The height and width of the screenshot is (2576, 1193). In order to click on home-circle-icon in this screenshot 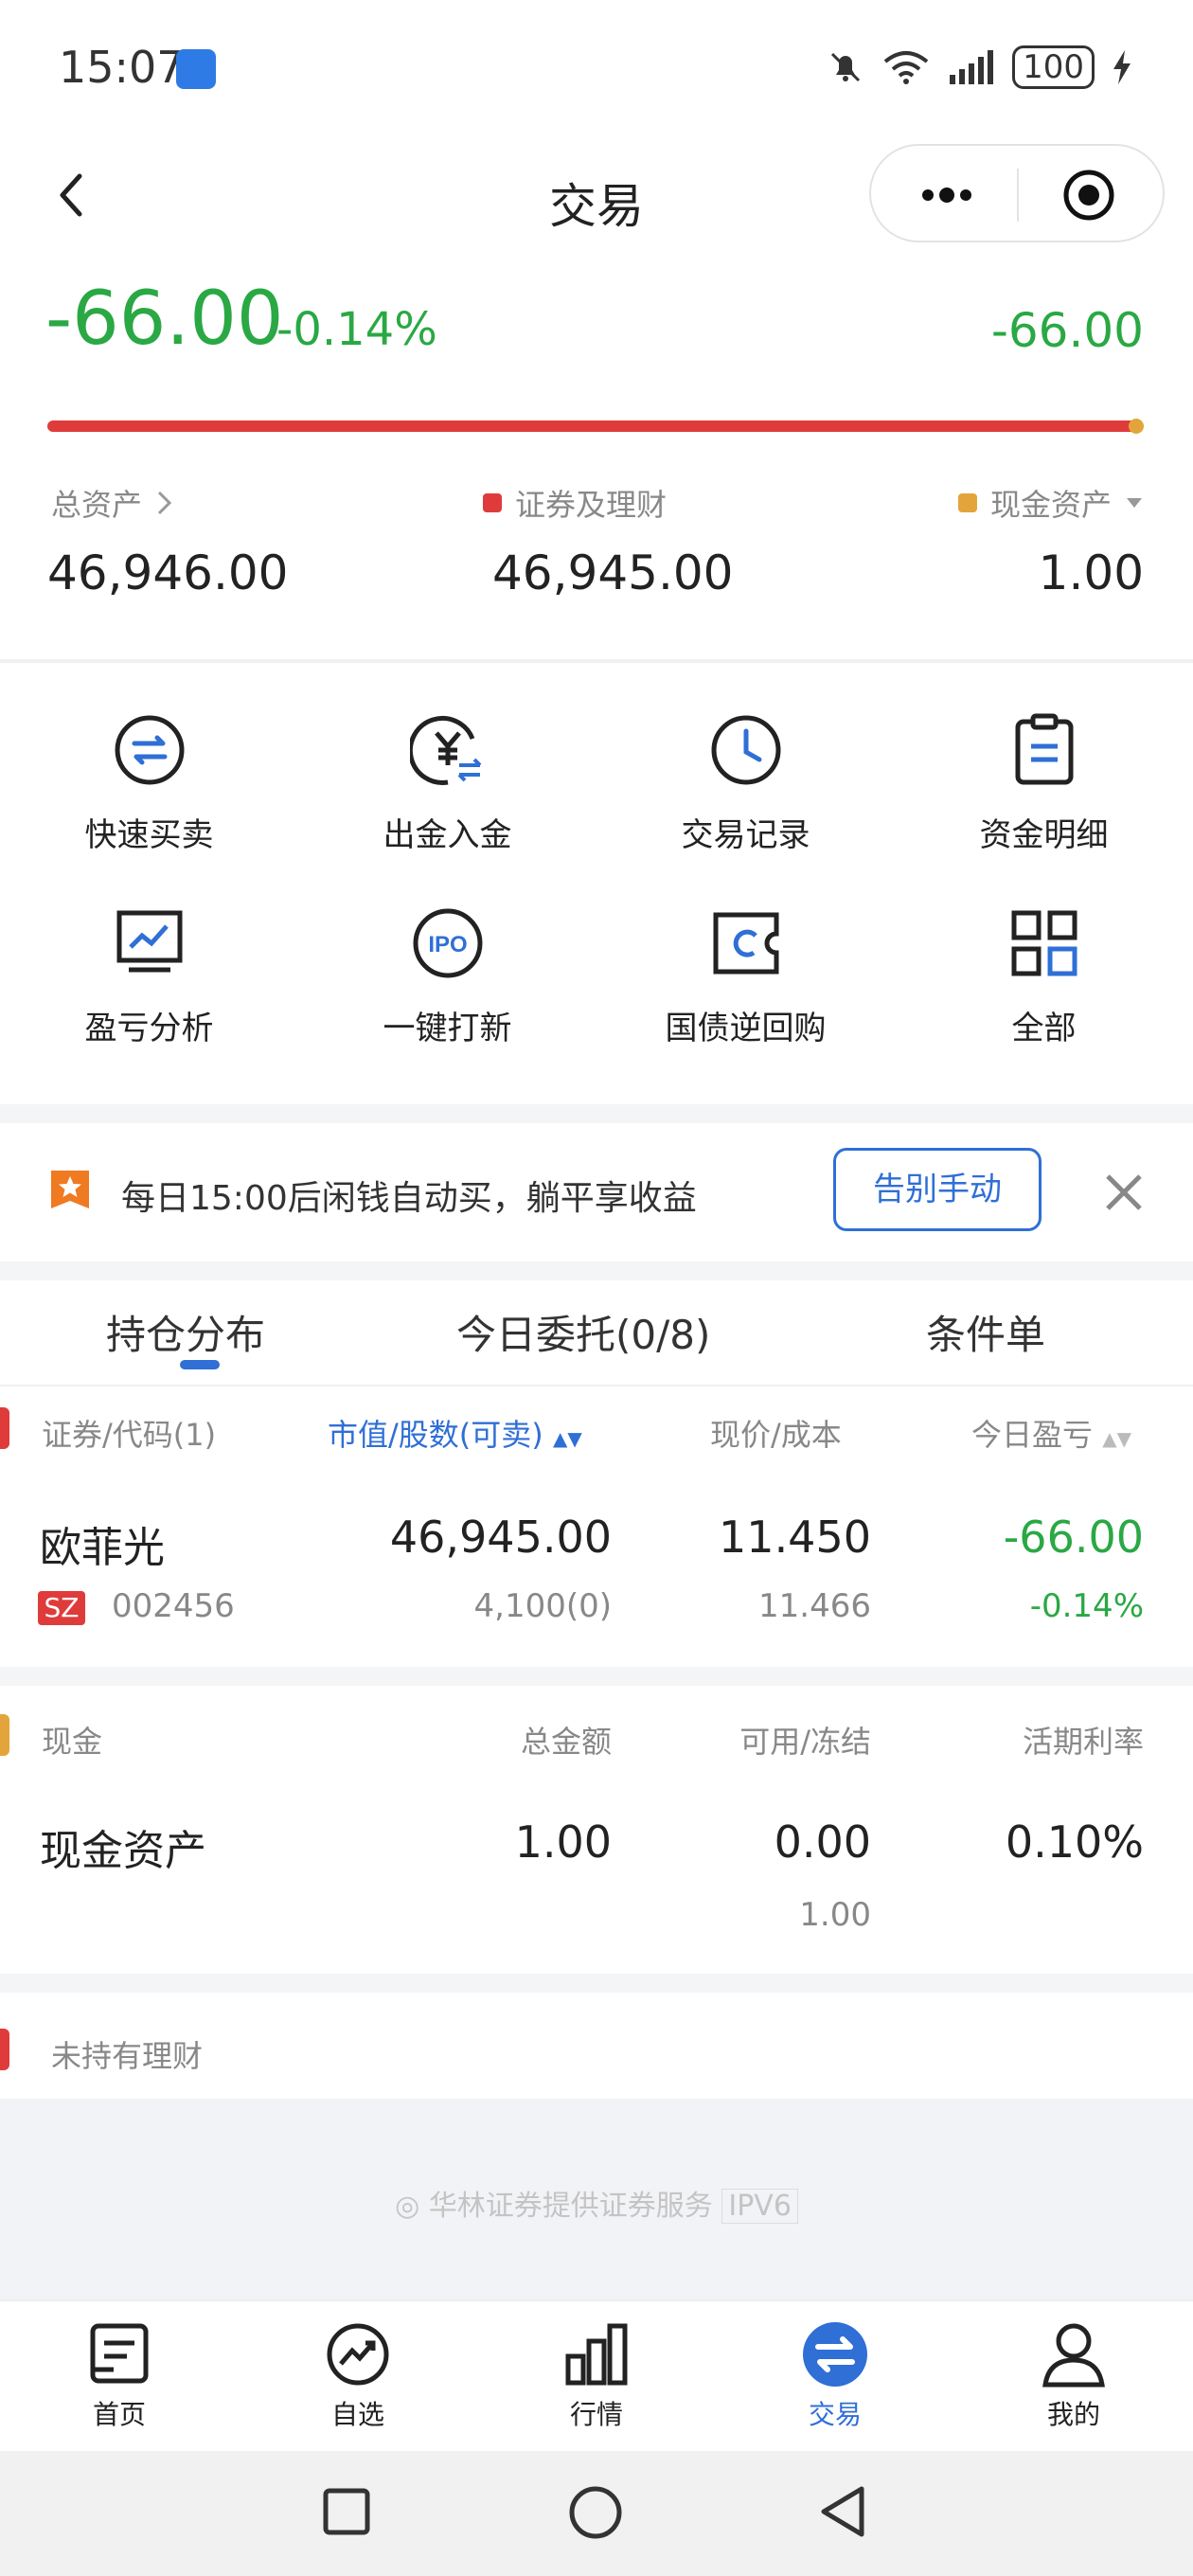, I will do `click(595, 2512)`.